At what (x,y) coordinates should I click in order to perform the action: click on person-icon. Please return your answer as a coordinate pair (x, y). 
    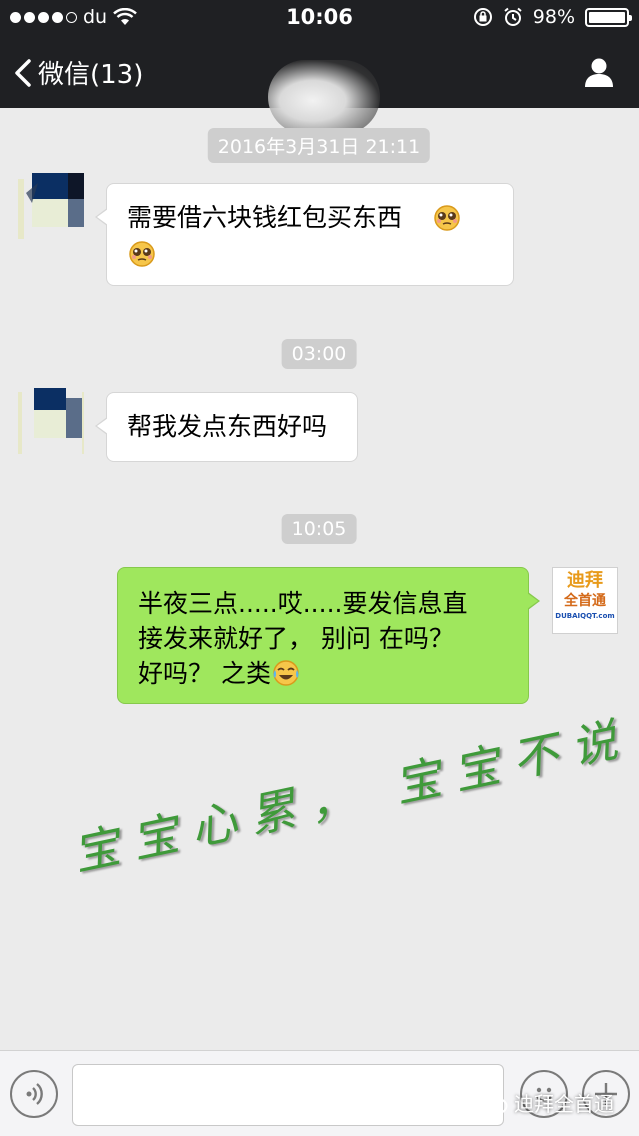
    Looking at the image, I should click on (599, 72).